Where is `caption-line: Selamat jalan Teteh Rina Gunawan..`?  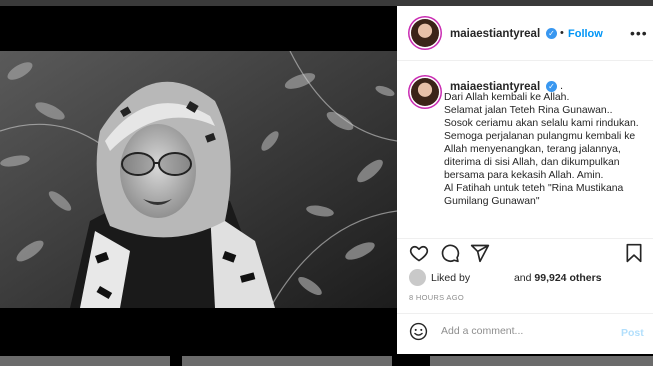
caption-line: Selamat jalan Teteh Rina Gunawan.. is located at coordinates (528, 110).